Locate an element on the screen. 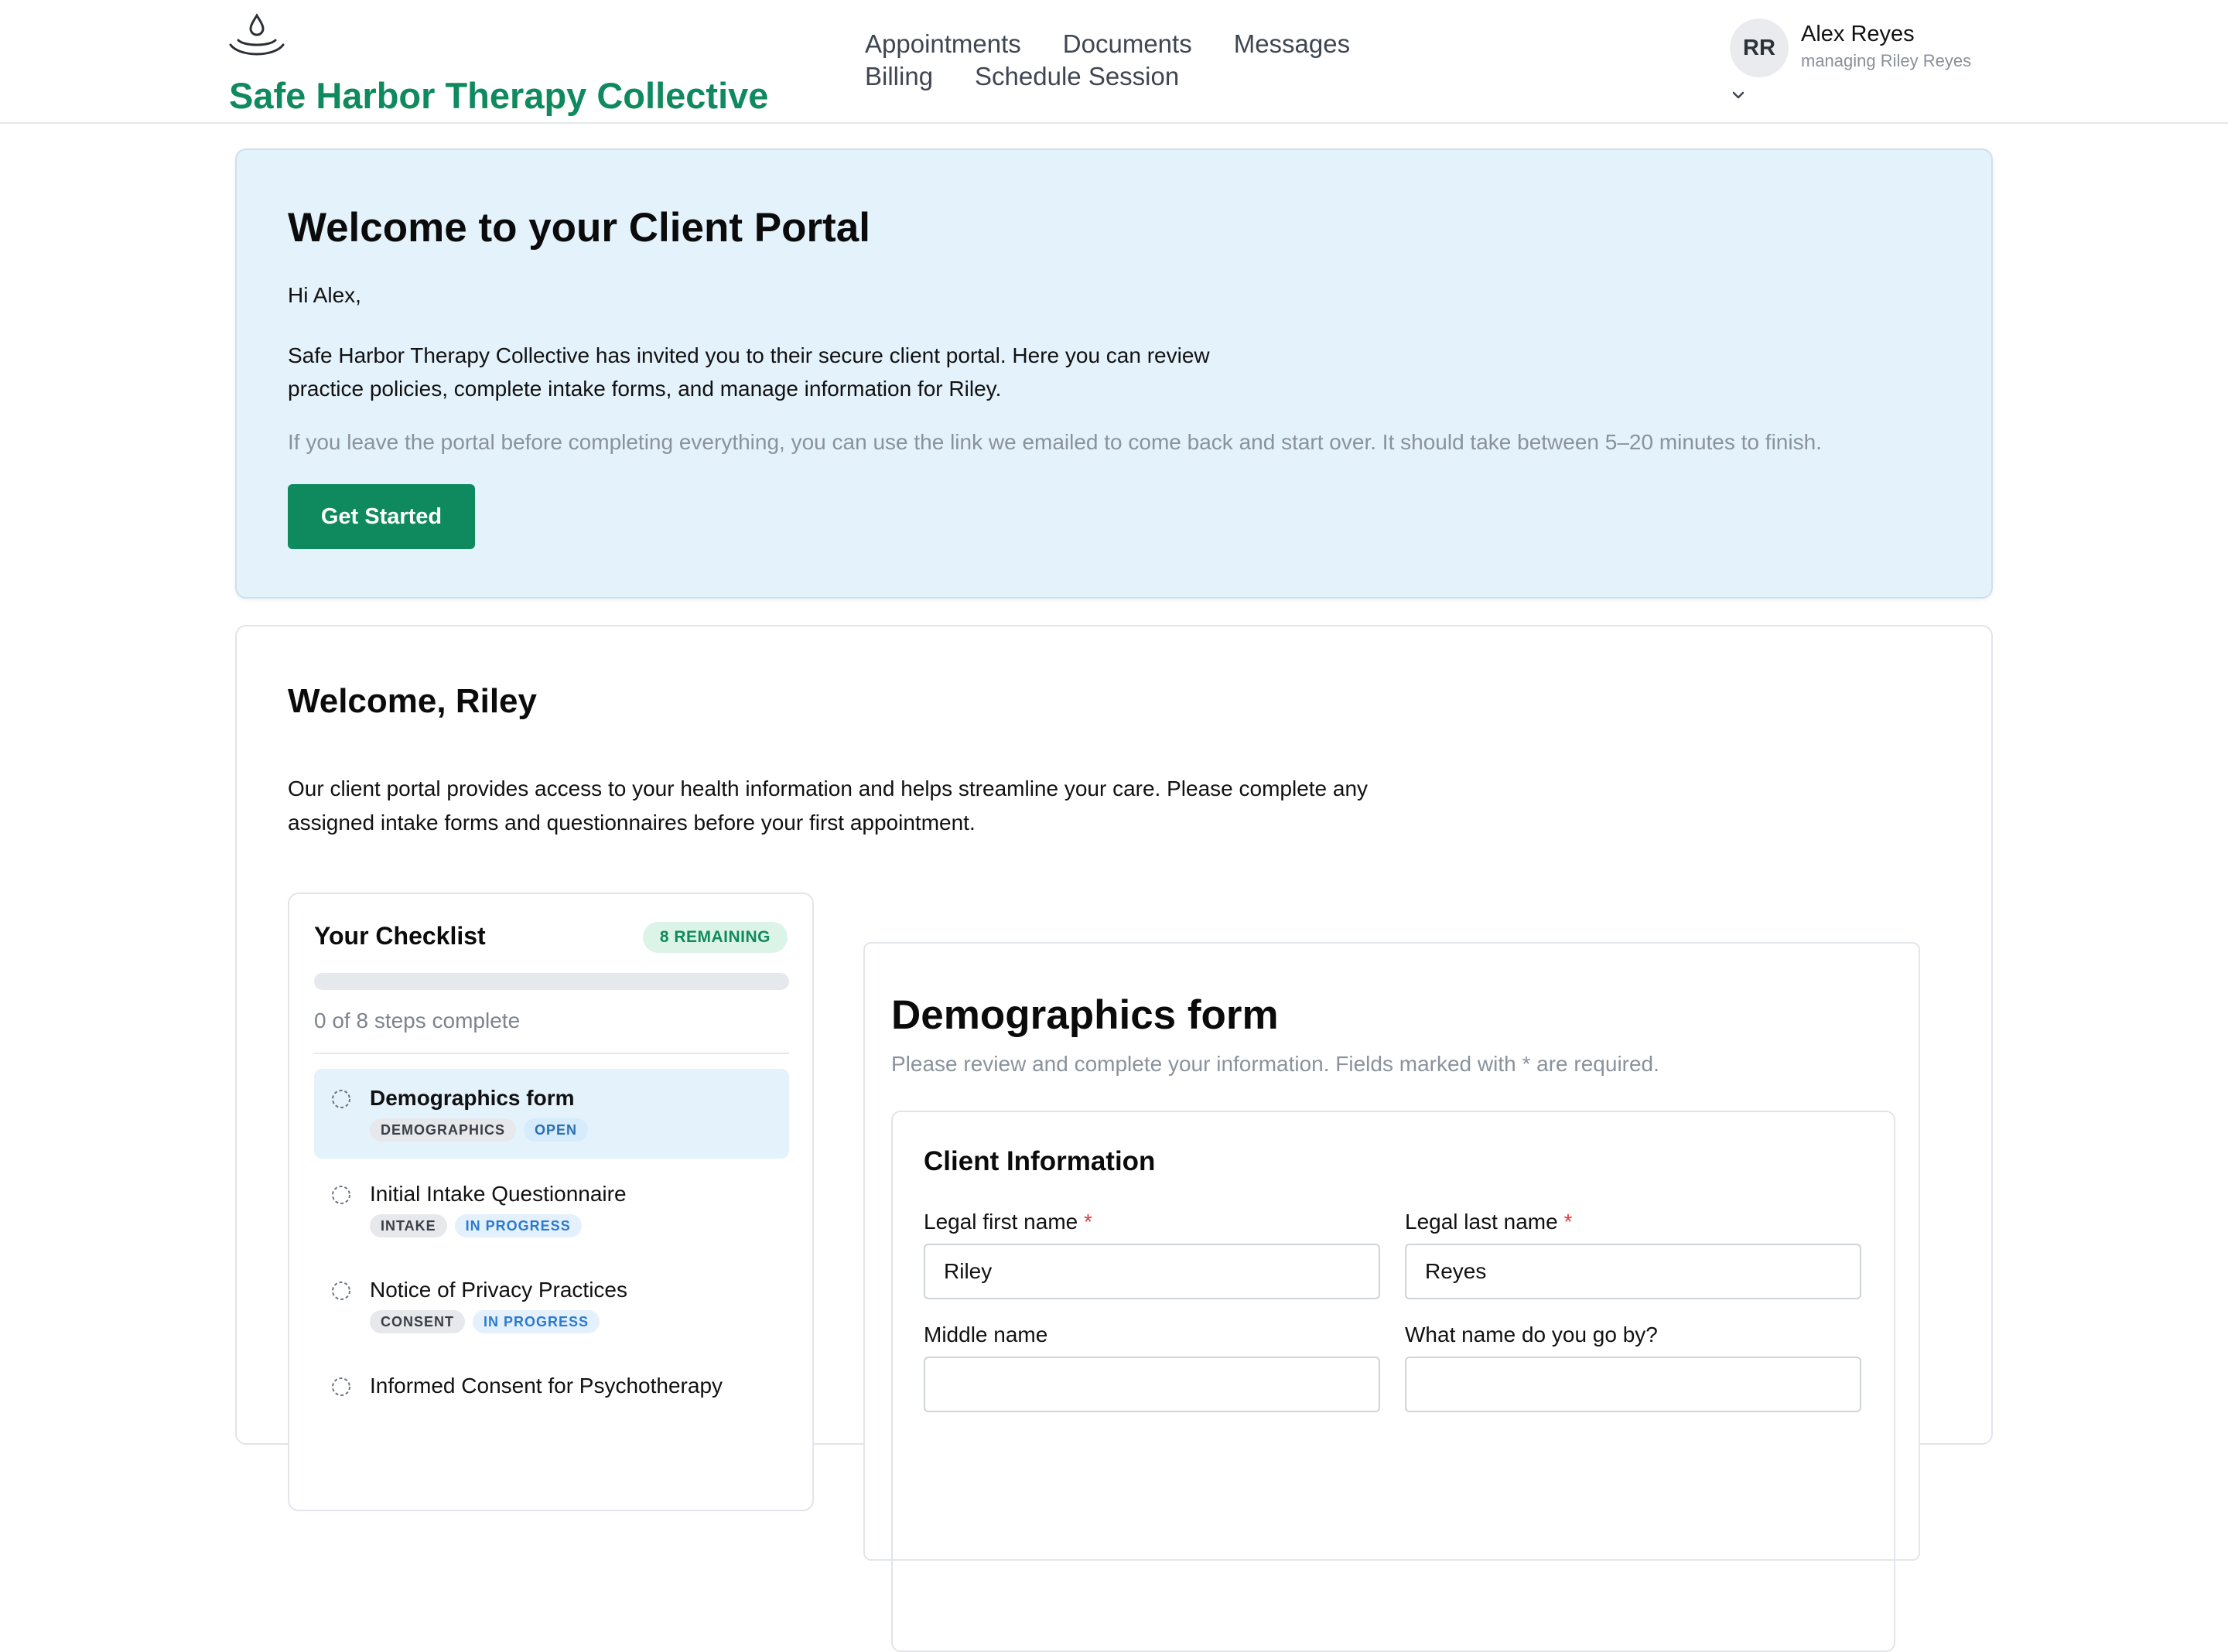 This screenshot has height=1652, width=2228. user-menu: RR Alex Reyes managing Riley Reyes is located at coordinates (1877, 63).